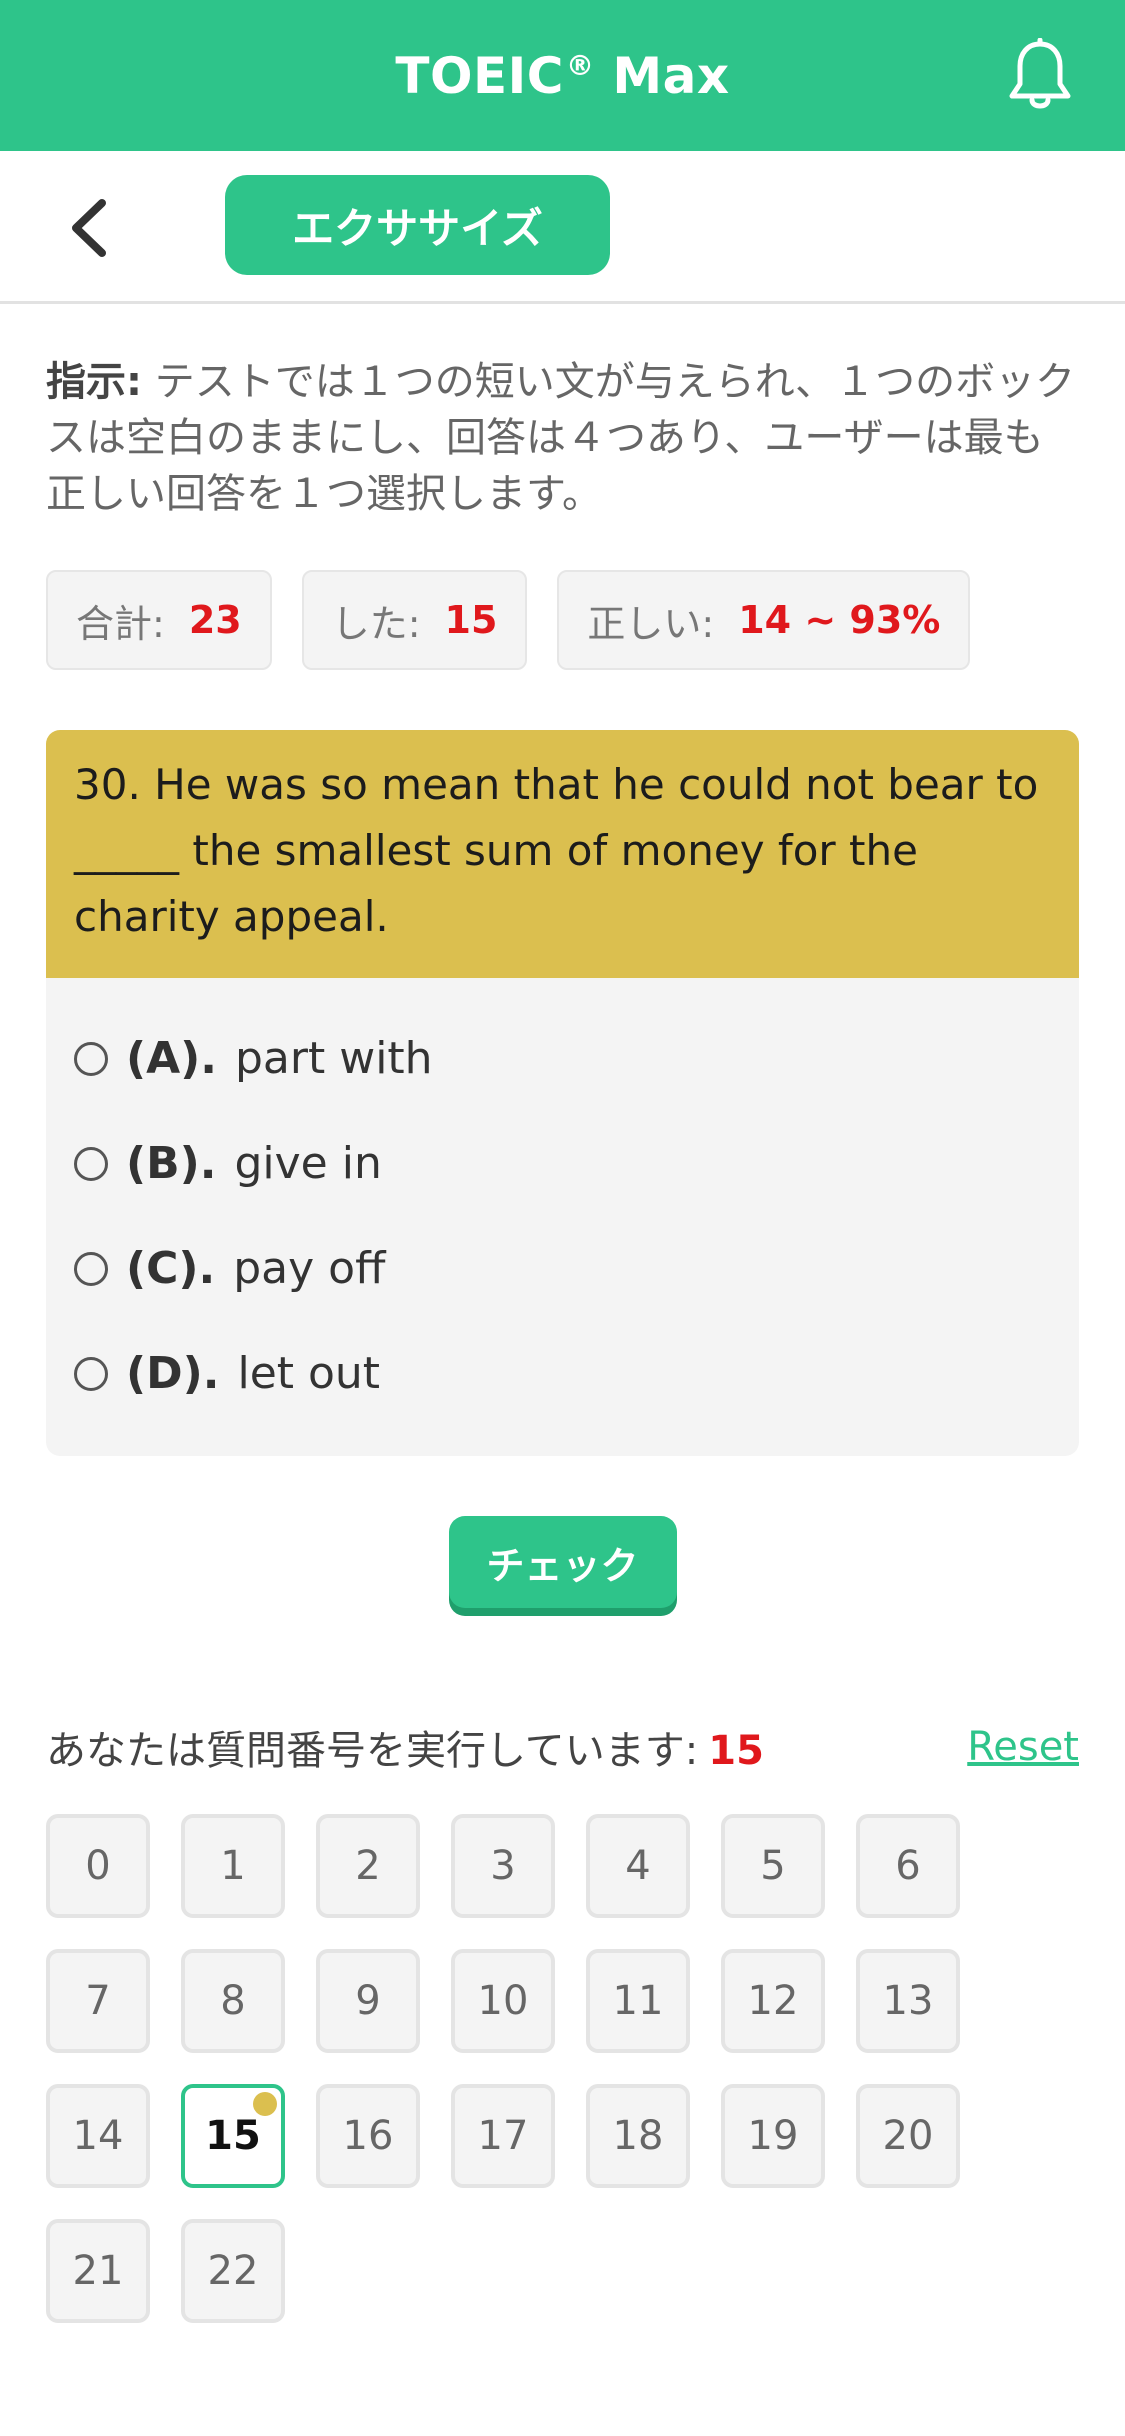 Image resolution: width=1125 pixels, height=2436 pixels. What do you see at coordinates (736, 1751) in the screenshot?
I see `current-question-number: 15` at bounding box center [736, 1751].